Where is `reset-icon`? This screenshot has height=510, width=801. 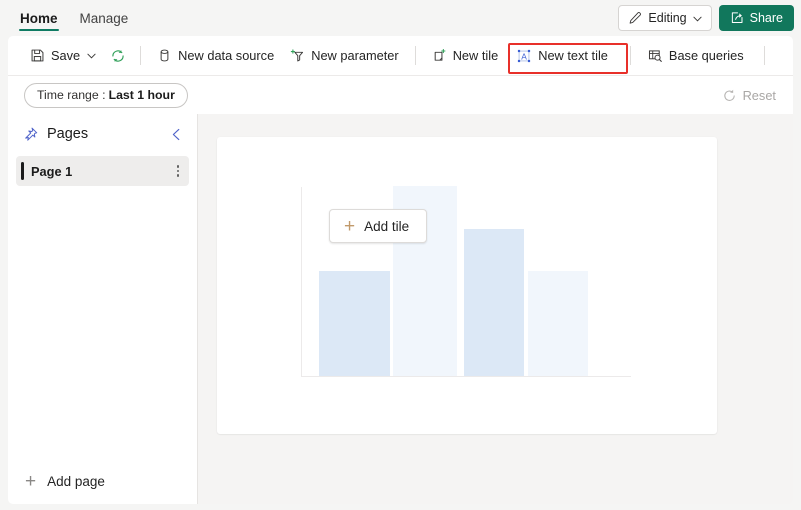
reset-icon is located at coordinates (729, 95).